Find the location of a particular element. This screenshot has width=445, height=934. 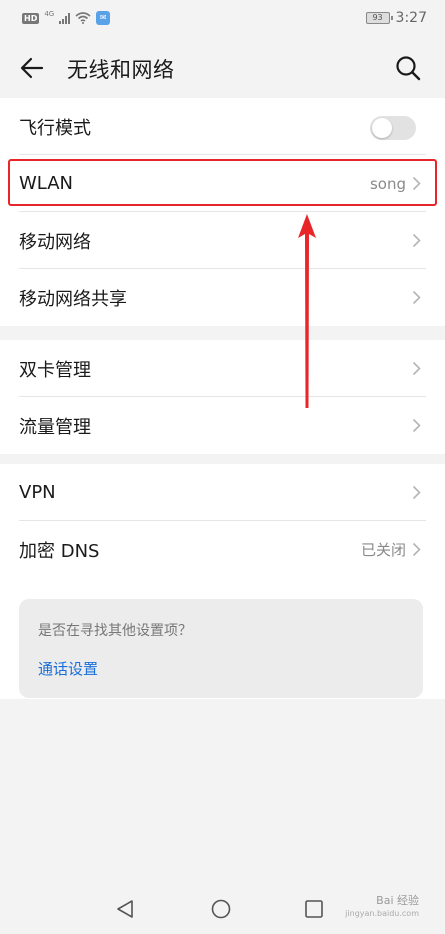

airplane-mode-toggle is located at coordinates (393, 128).